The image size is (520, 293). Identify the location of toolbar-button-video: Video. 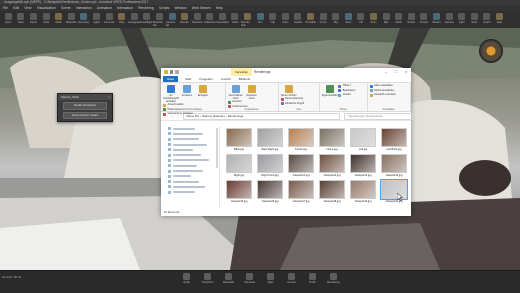
(235, 19).